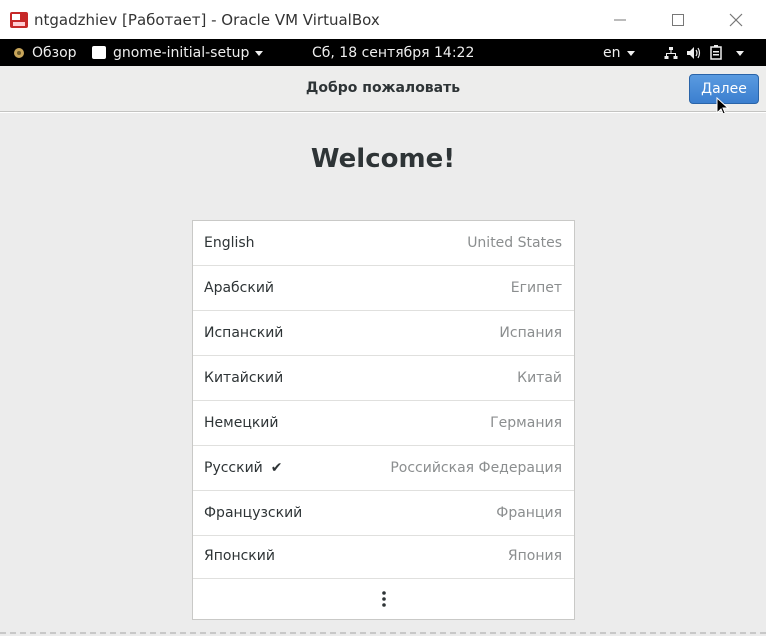  What do you see at coordinates (54, 52) in the screenshot?
I see `activities-label: Обзор` at bounding box center [54, 52].